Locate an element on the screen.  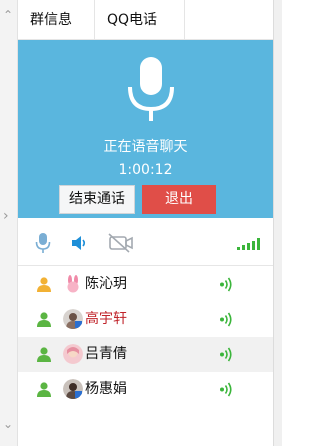
collapse-strip: ⌃ › ⌄ is located at coordinates (9, 223).